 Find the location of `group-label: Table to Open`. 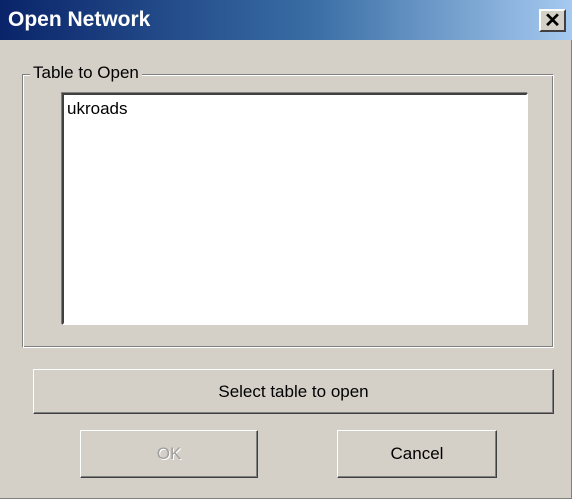

group-label: Table to Open is located at coordinates (86, 73).